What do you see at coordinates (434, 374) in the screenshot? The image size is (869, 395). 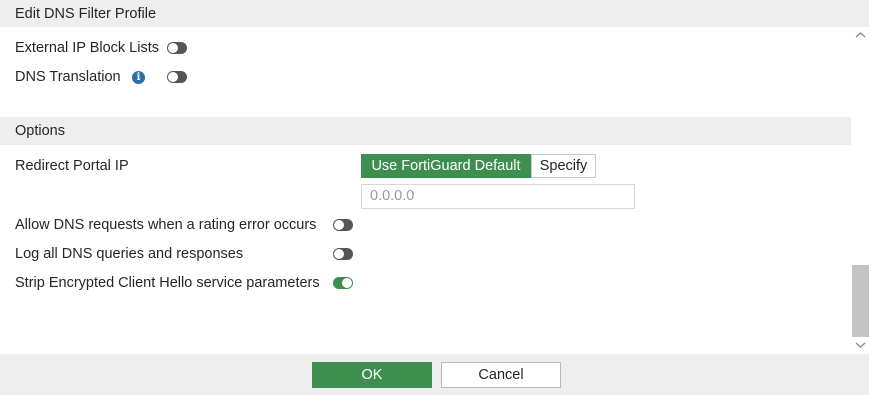 I see `dialog-footer` at bounding box center [434, 374].